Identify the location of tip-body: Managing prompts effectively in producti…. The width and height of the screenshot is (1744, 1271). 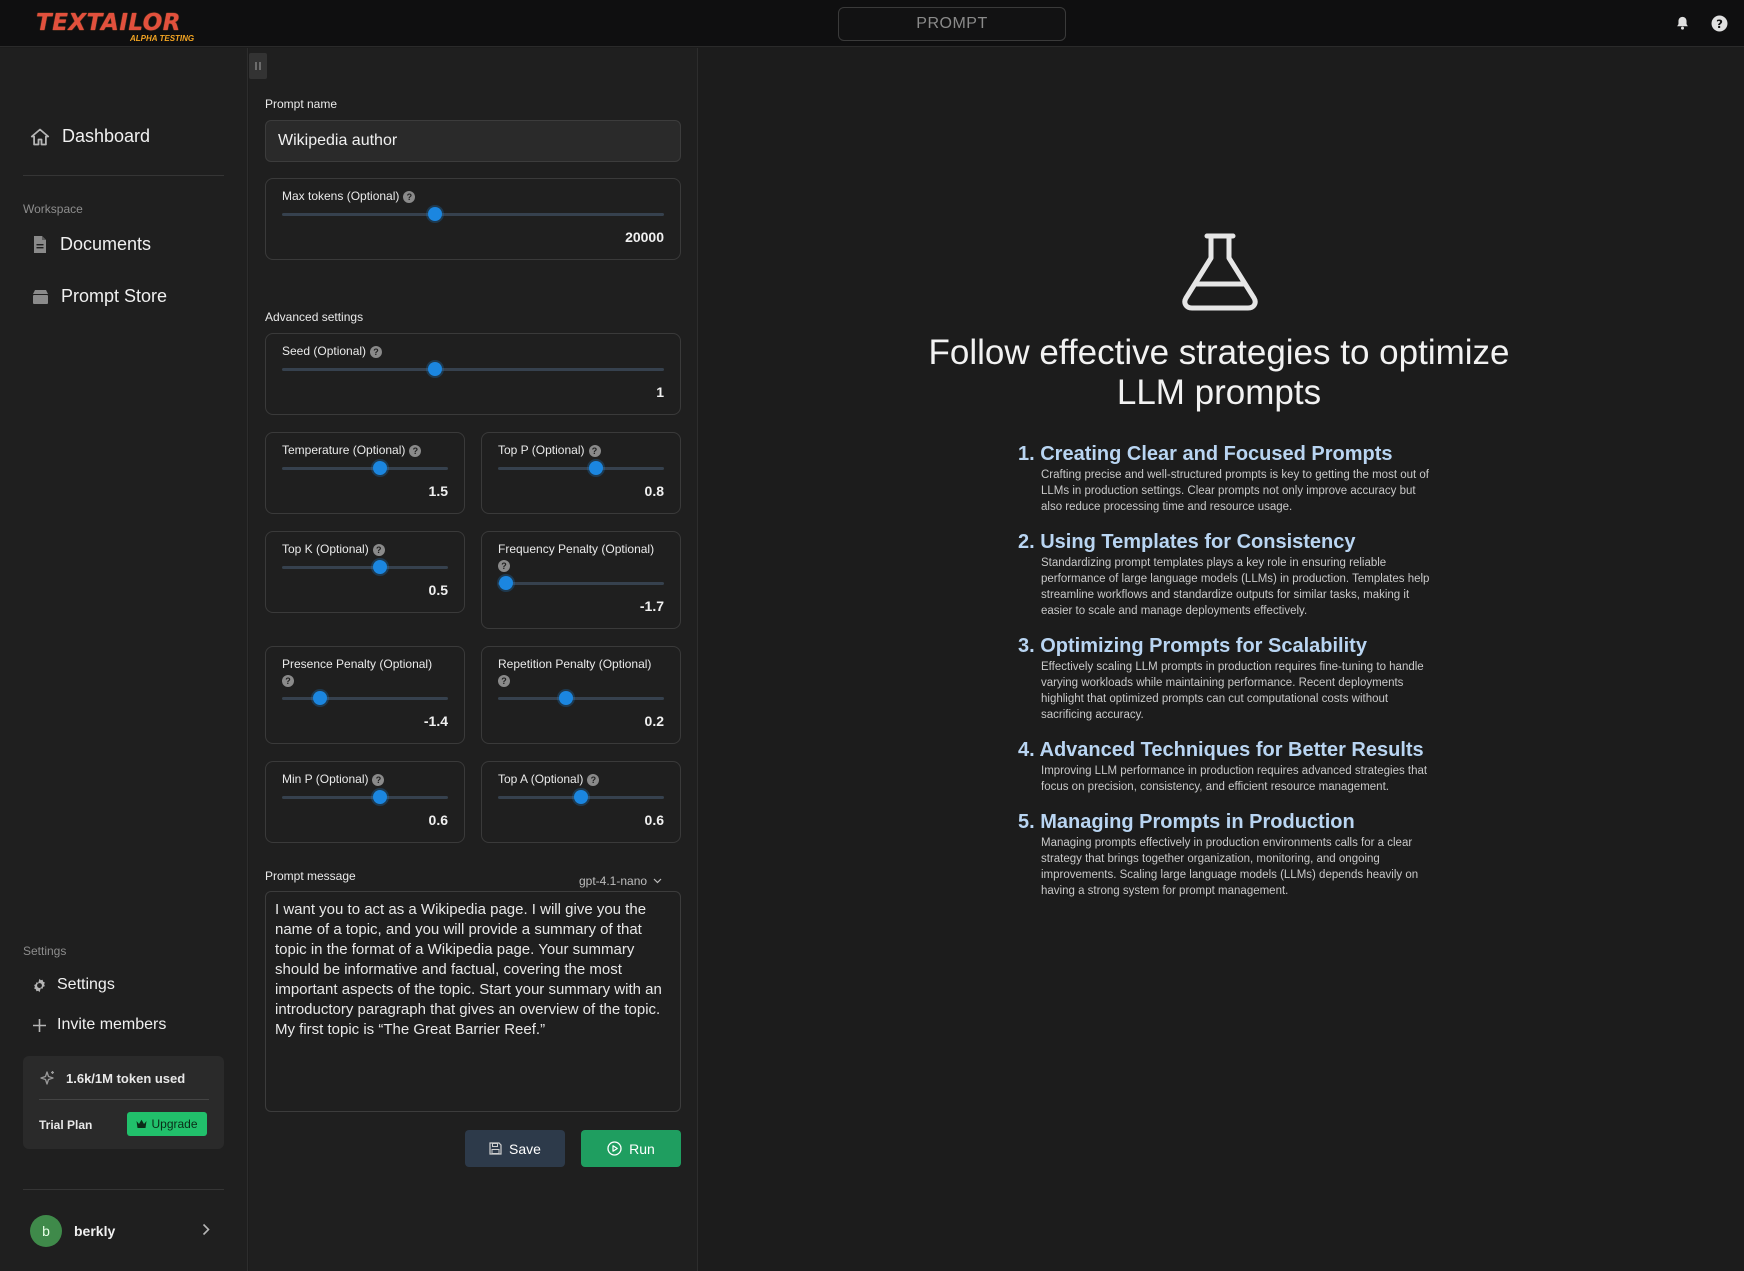
(1230, 867).